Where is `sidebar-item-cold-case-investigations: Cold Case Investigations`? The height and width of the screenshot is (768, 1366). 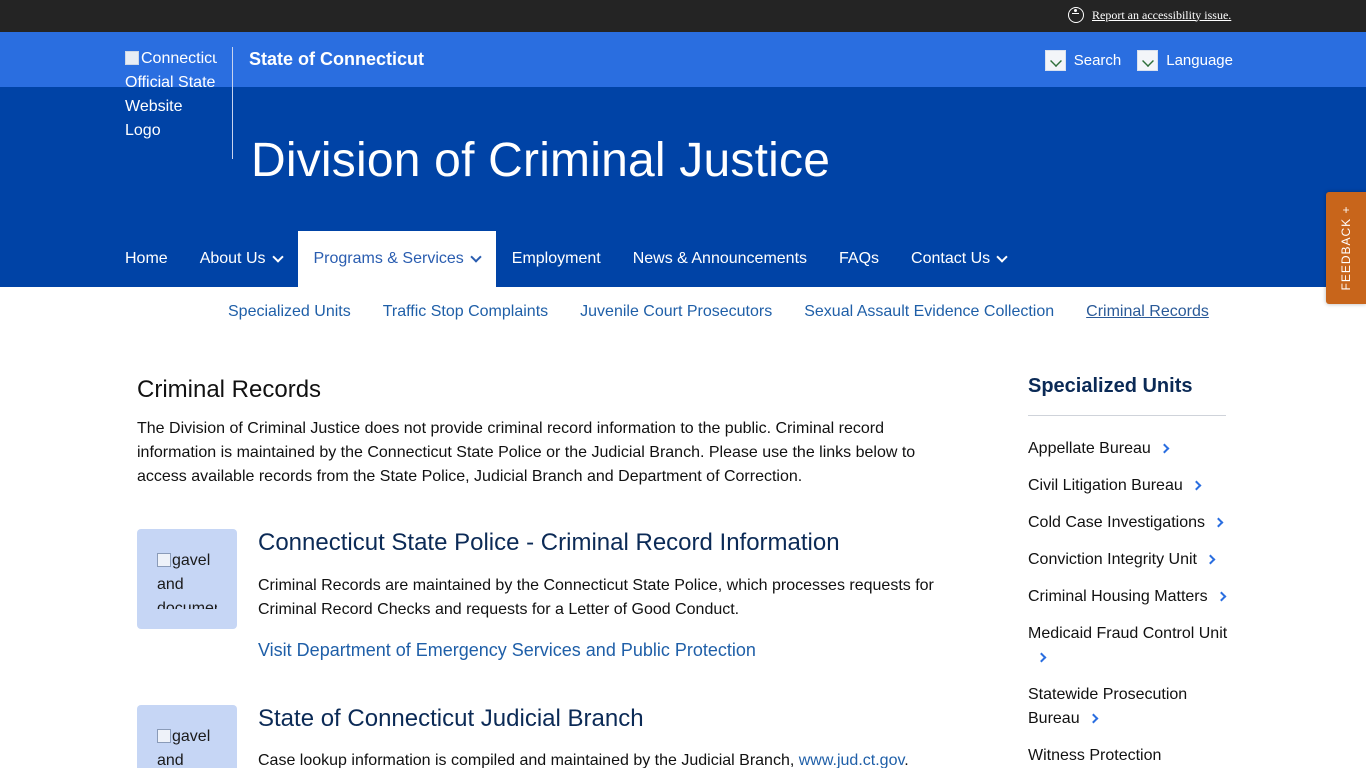
sidebar-item-cold-case-investigations: Cold Case Investigations is located at coordinates (1128, 523).